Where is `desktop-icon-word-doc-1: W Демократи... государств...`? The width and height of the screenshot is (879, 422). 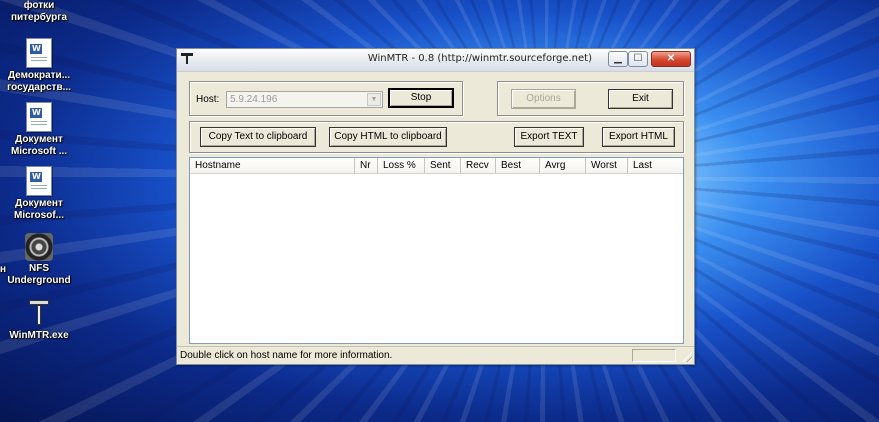
desktop-icon-word-doc-1: W Демократи... государств... is located at coordinates (39, 66).